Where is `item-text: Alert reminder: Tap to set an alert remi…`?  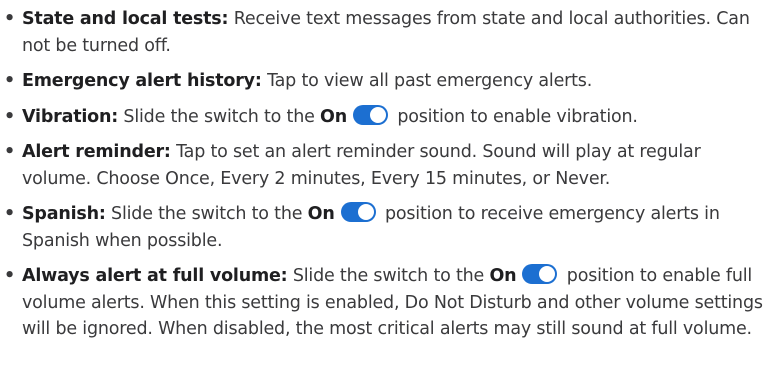
item-text: Alert reminder: Tap to set an alert remi… is located at coordinates (395, 165).